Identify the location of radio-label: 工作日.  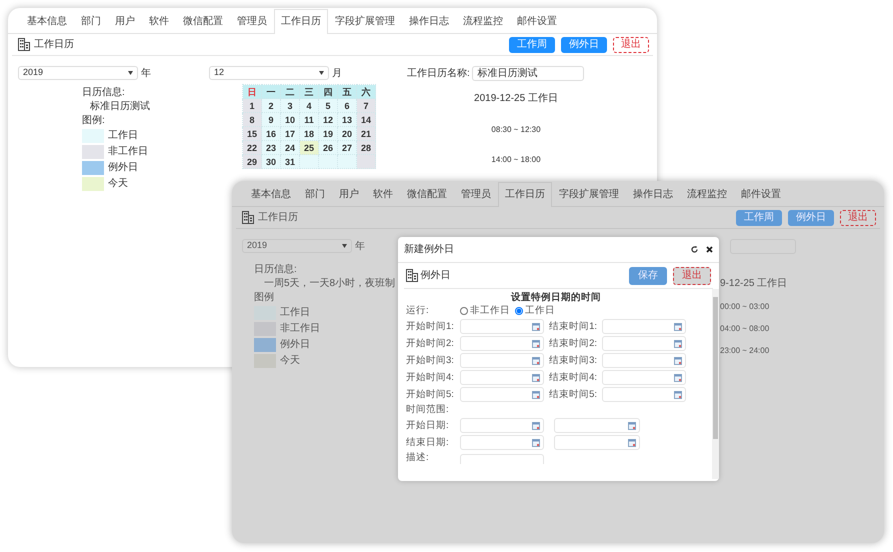
(540, 311).